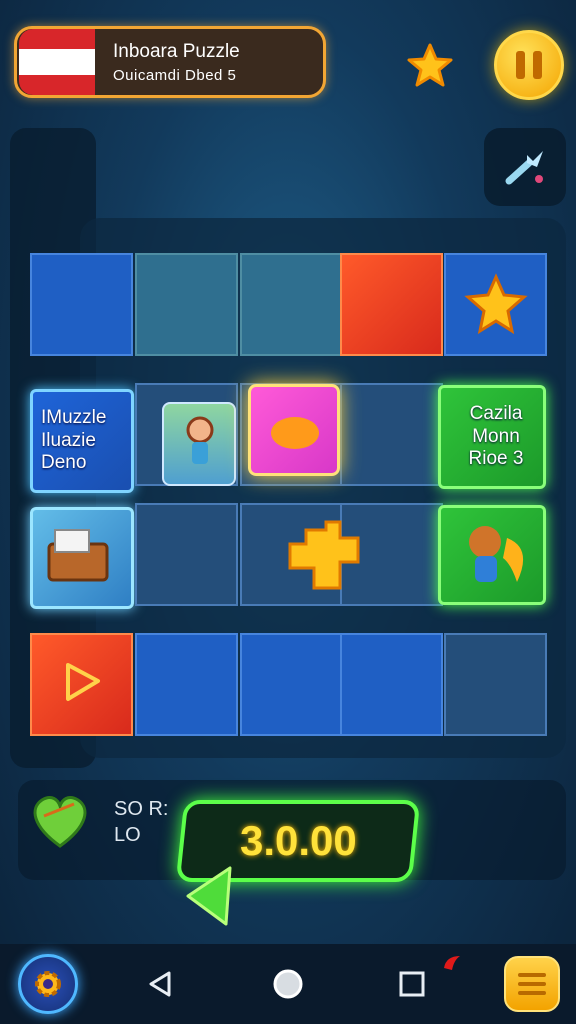  What do you see at coordinates (60, 822) in the screenshot?
I see `heart-icon` at bounding box center [60, 822].